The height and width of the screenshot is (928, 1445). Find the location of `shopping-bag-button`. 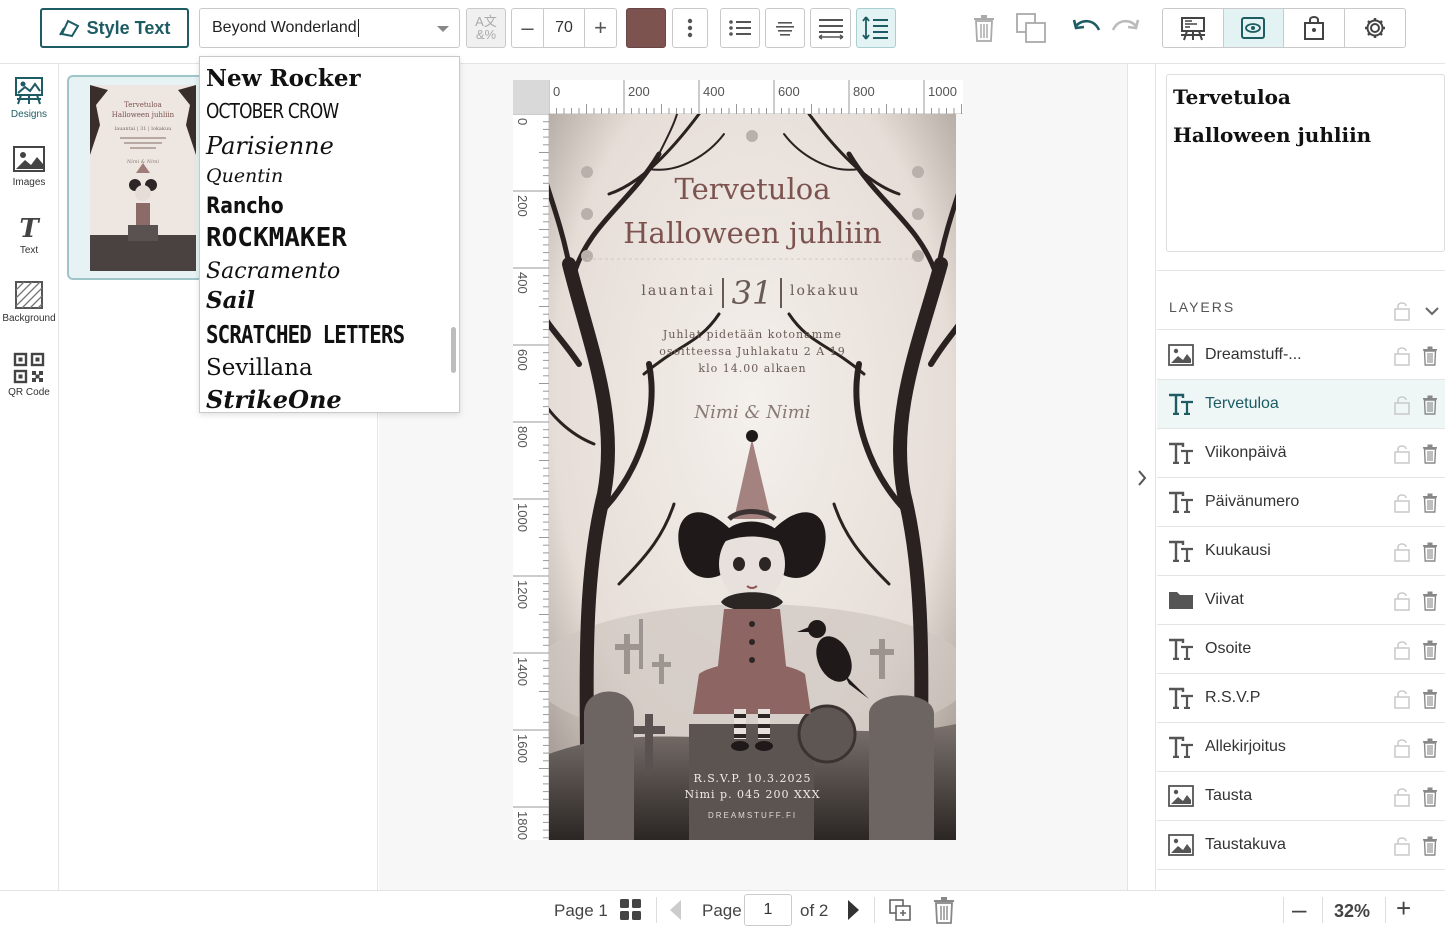

shopping-bag-button is located at coordinates (1314, 28).